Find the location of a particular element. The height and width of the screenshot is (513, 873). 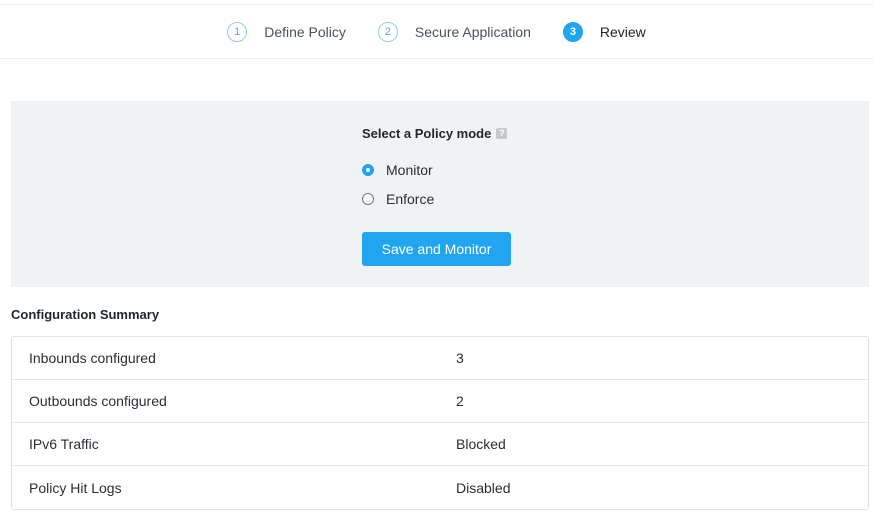

step-label-review: Review is located at coordinates (622, 31).